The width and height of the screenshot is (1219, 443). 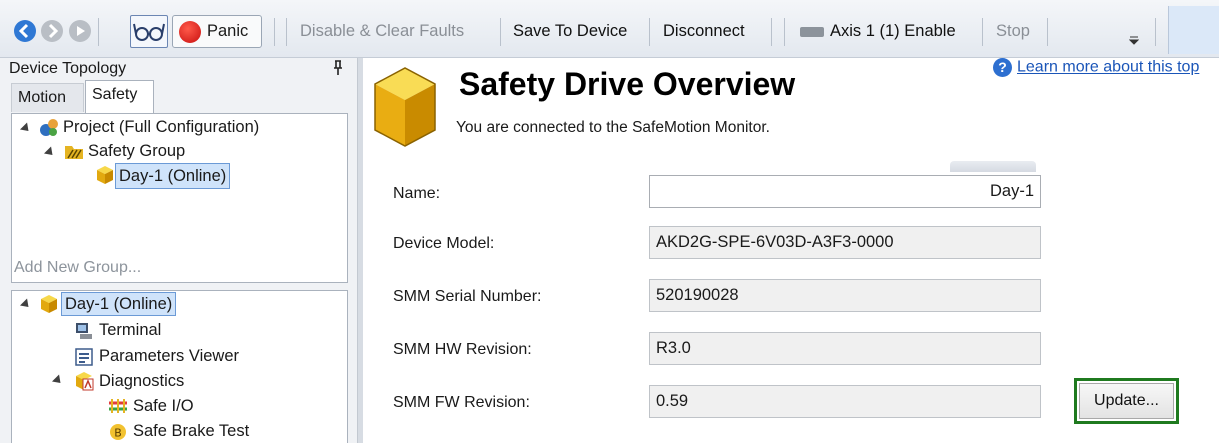 I want to click on smm-serial-number-field: 520190028, so click(x=845, y=295).